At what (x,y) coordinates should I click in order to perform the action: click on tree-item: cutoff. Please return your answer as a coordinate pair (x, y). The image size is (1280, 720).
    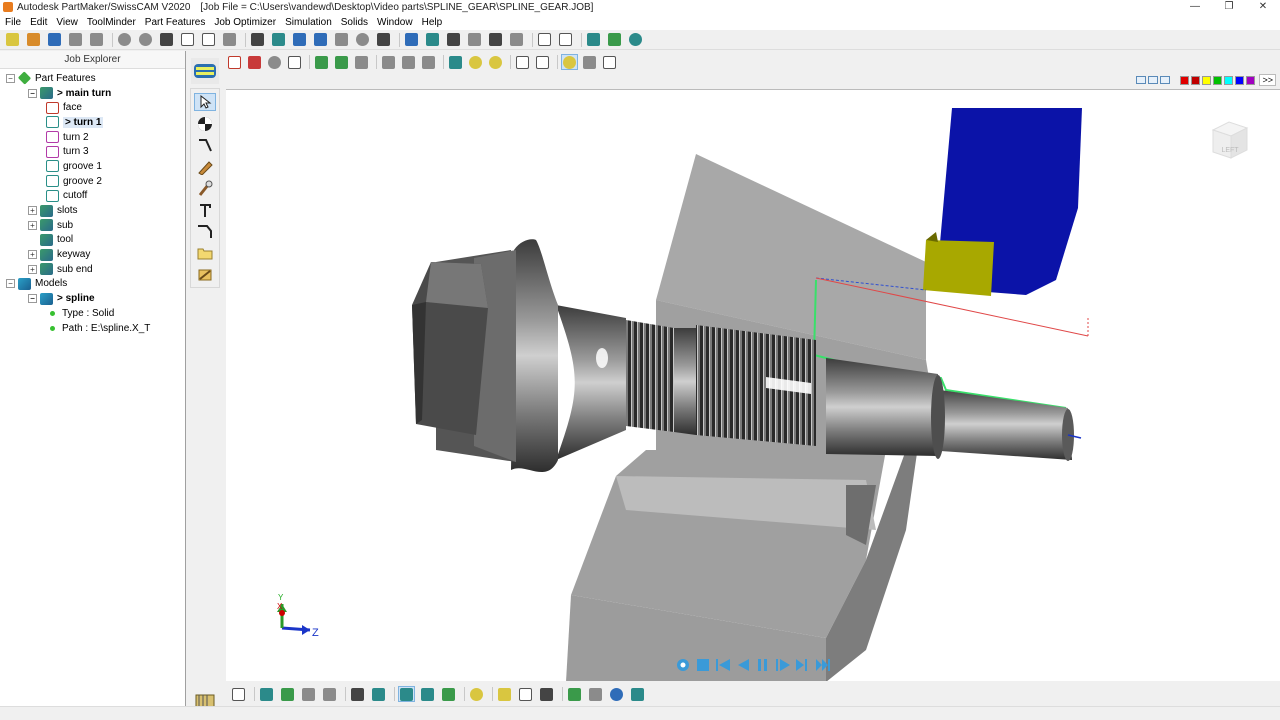
    Looking at the image, I should click on (92, 196).